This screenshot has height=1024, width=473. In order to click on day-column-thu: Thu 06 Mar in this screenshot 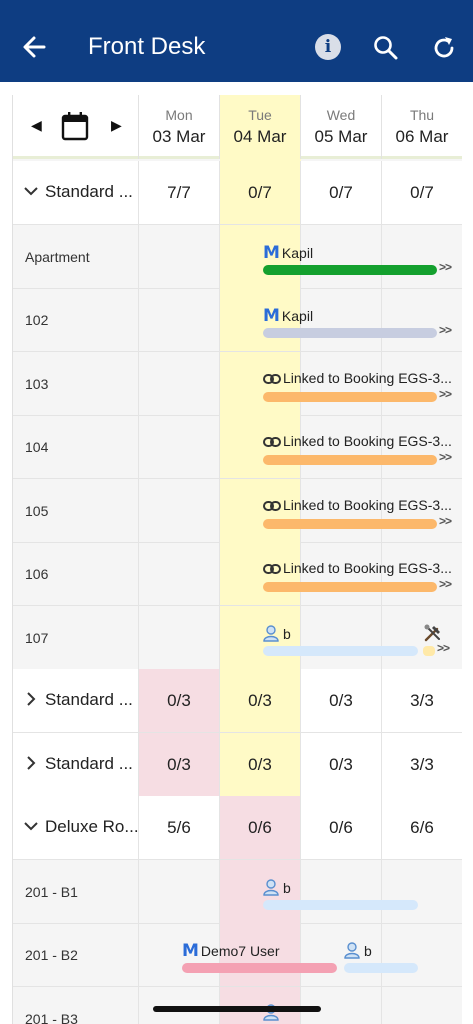, I will do `click(422, 127)`.